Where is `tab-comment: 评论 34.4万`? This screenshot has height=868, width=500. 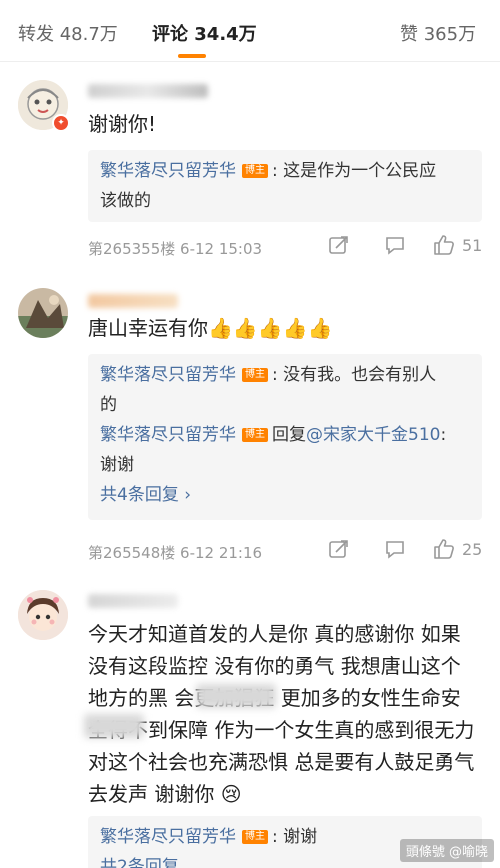
tab-comment: 评论 34.4万 is located at coordinates (204, 33).